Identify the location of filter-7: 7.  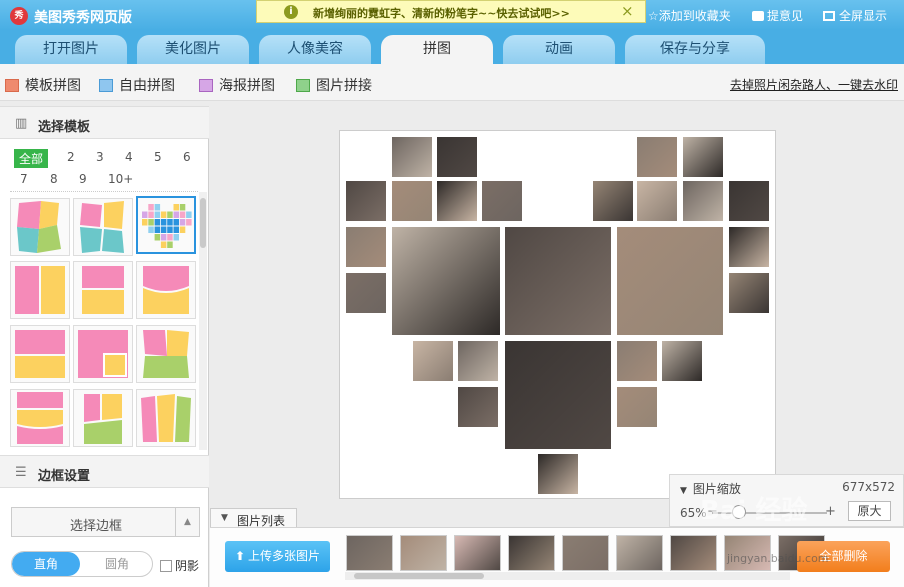
(24, 179).